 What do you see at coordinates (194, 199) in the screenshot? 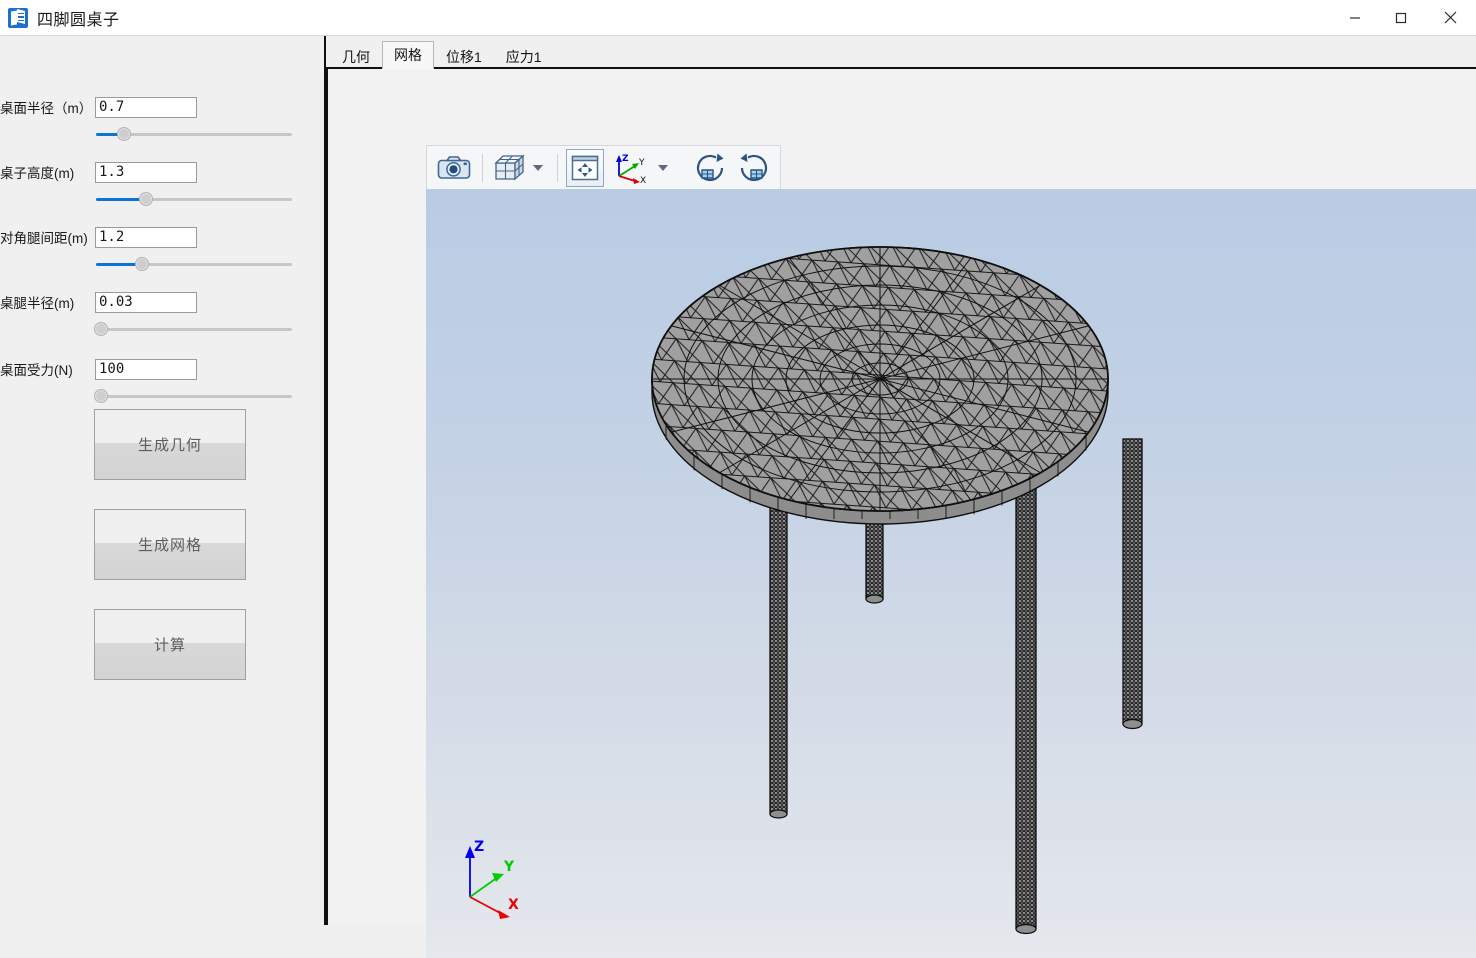
I see `param-slider-table-height` at bounding box center [194, 199].